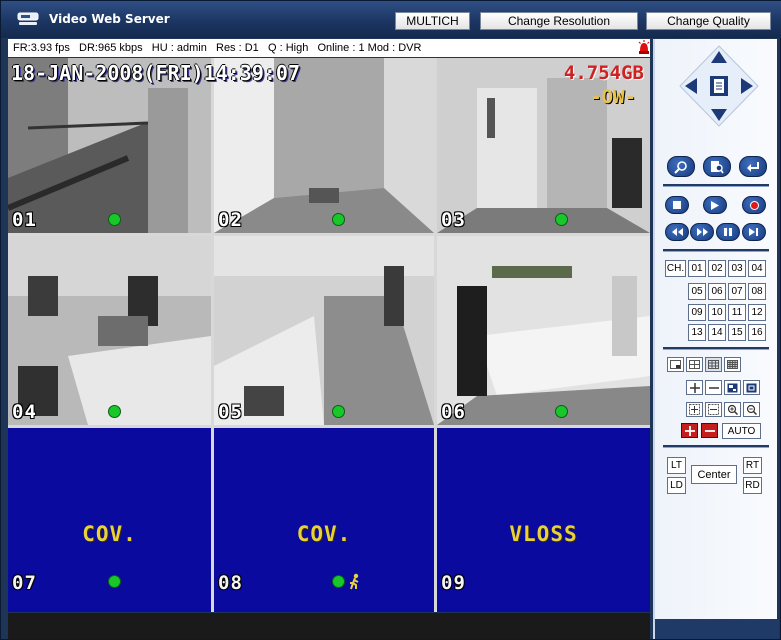 This screenshot has width=781, height=640. What do you see at coordinates (757, 312) in the screenshot?
I see `channel-button-12: 12` at bounding box center [757, 312].